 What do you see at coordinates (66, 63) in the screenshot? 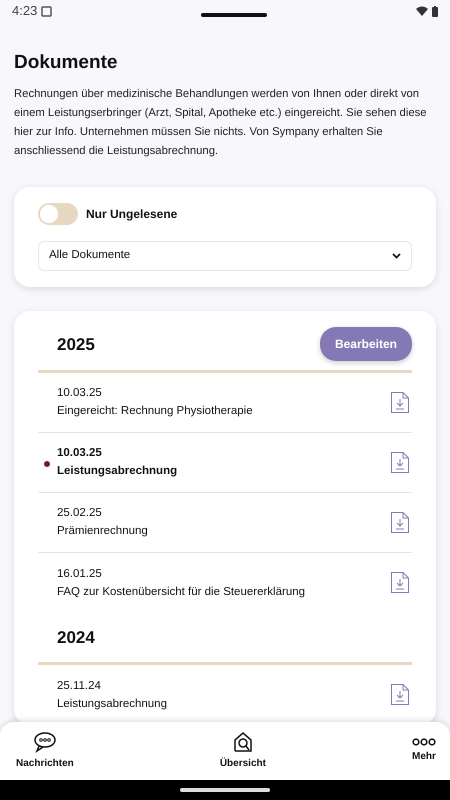
I see `page-title: Dokumente` at bounding box center [66, 63].